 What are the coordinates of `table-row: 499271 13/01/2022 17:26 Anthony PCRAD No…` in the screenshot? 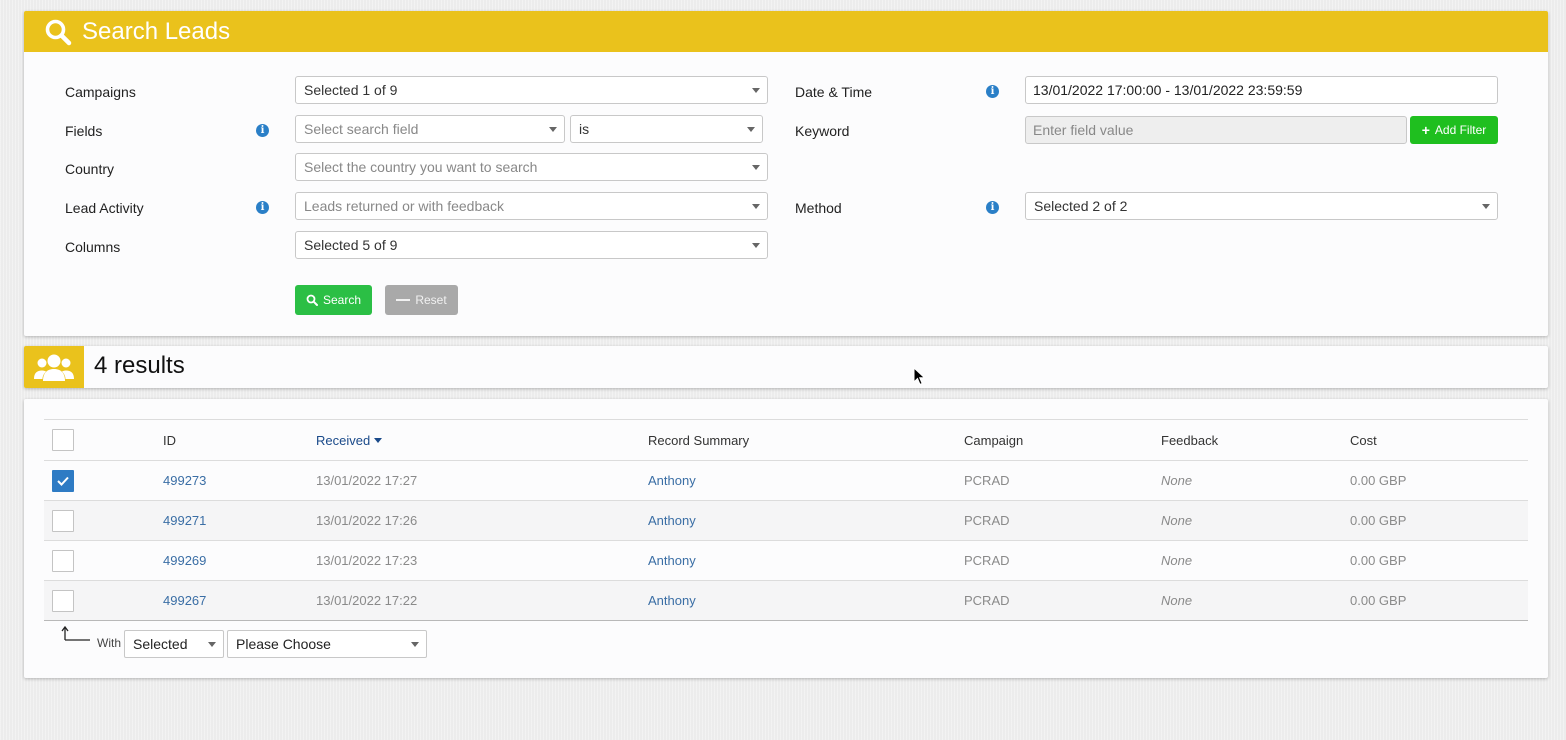 It's located at (786, 521).